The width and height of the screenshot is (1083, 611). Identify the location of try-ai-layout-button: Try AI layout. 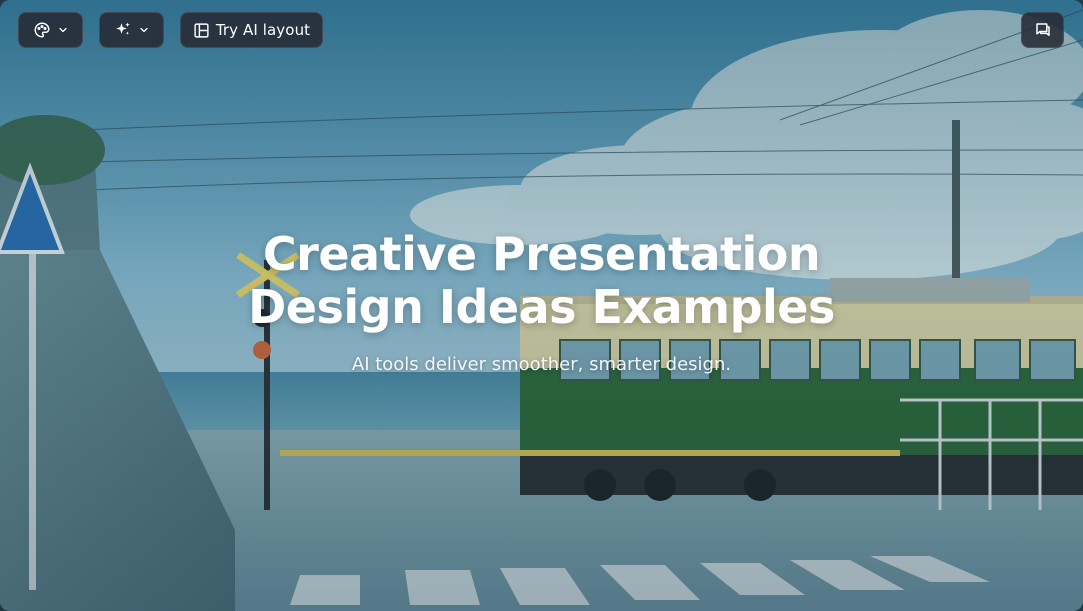
(251, 30).